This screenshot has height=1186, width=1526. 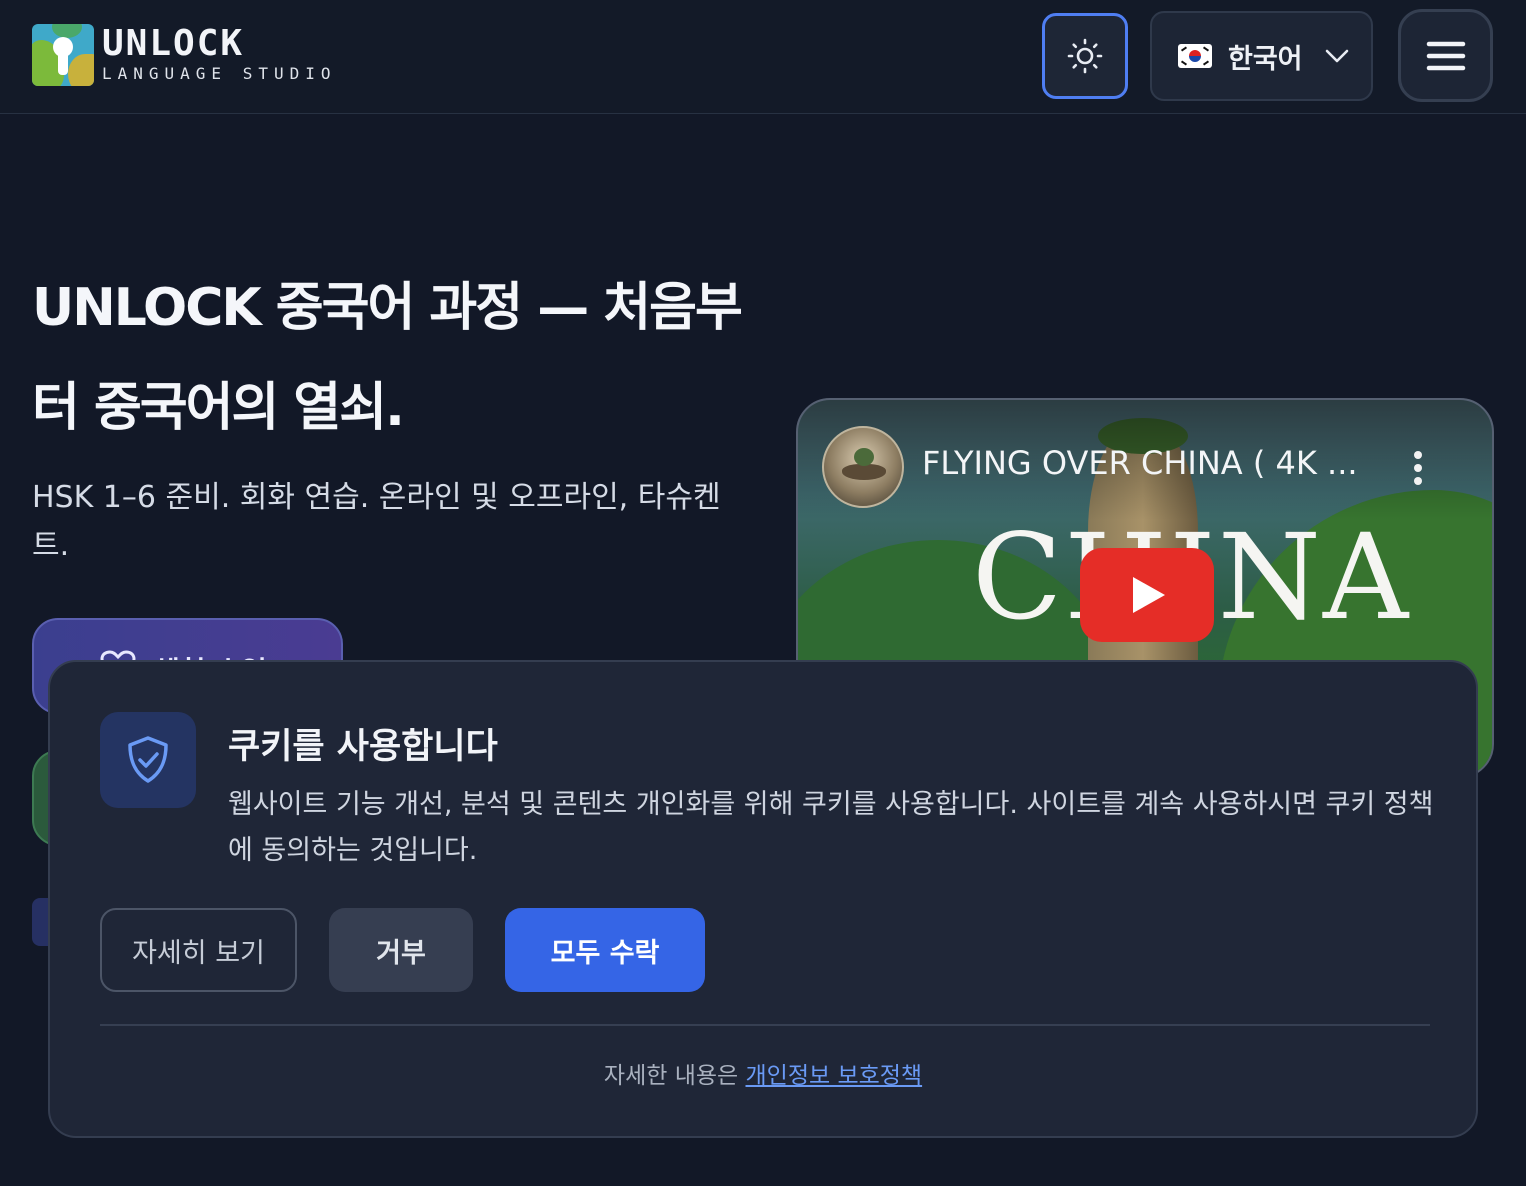 I want to click on language-selector: 한국어, so click(x=1261, y=56).